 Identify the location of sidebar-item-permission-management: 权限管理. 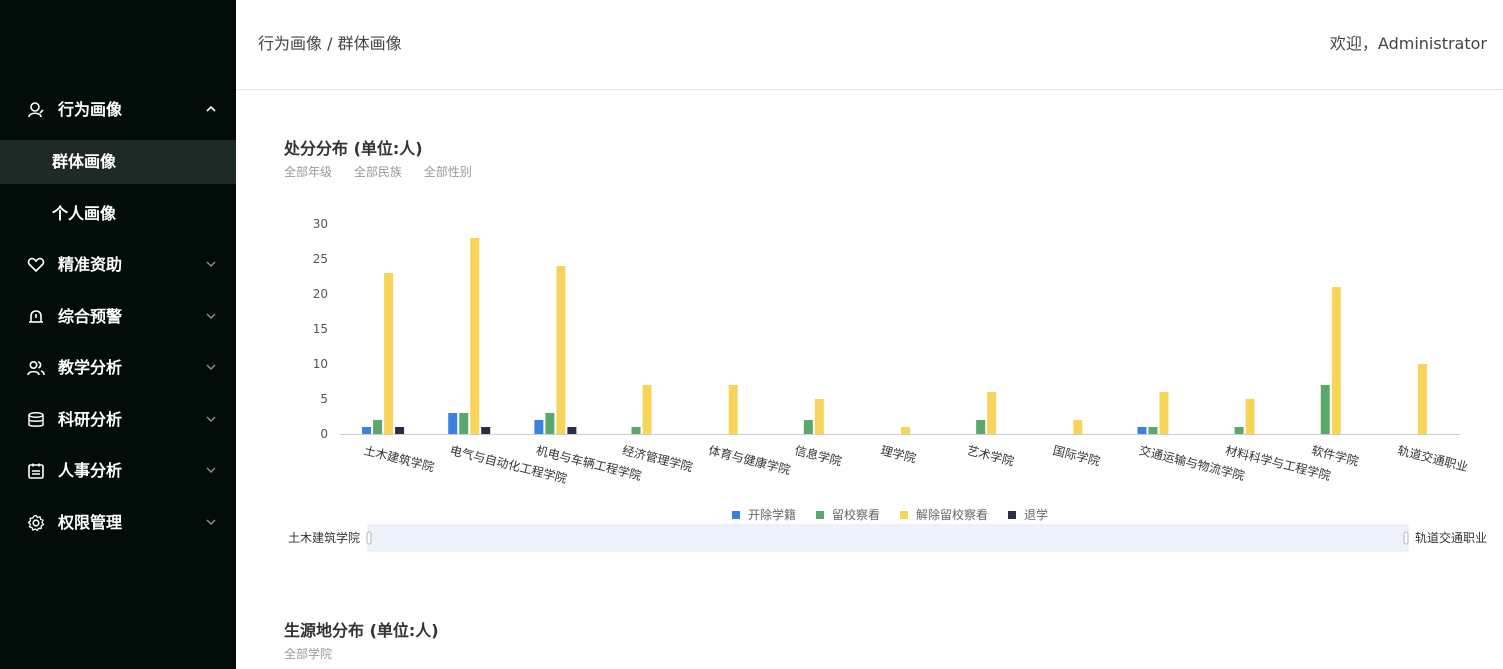
(118, 523).